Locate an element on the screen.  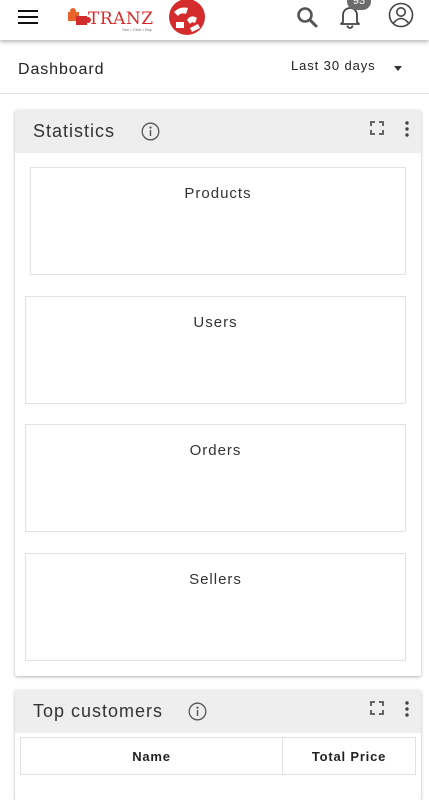
page-title: Dashboard is located at coordinates (61, 69).